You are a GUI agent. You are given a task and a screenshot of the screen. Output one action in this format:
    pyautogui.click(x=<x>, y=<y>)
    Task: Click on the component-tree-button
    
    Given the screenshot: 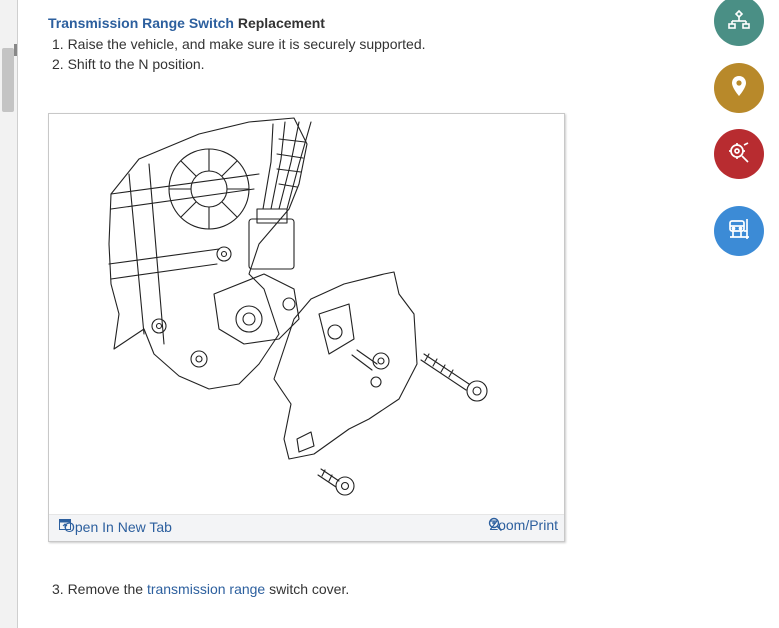 What is the action you would take?
    pyautogui.click(x=739, y=23)
    